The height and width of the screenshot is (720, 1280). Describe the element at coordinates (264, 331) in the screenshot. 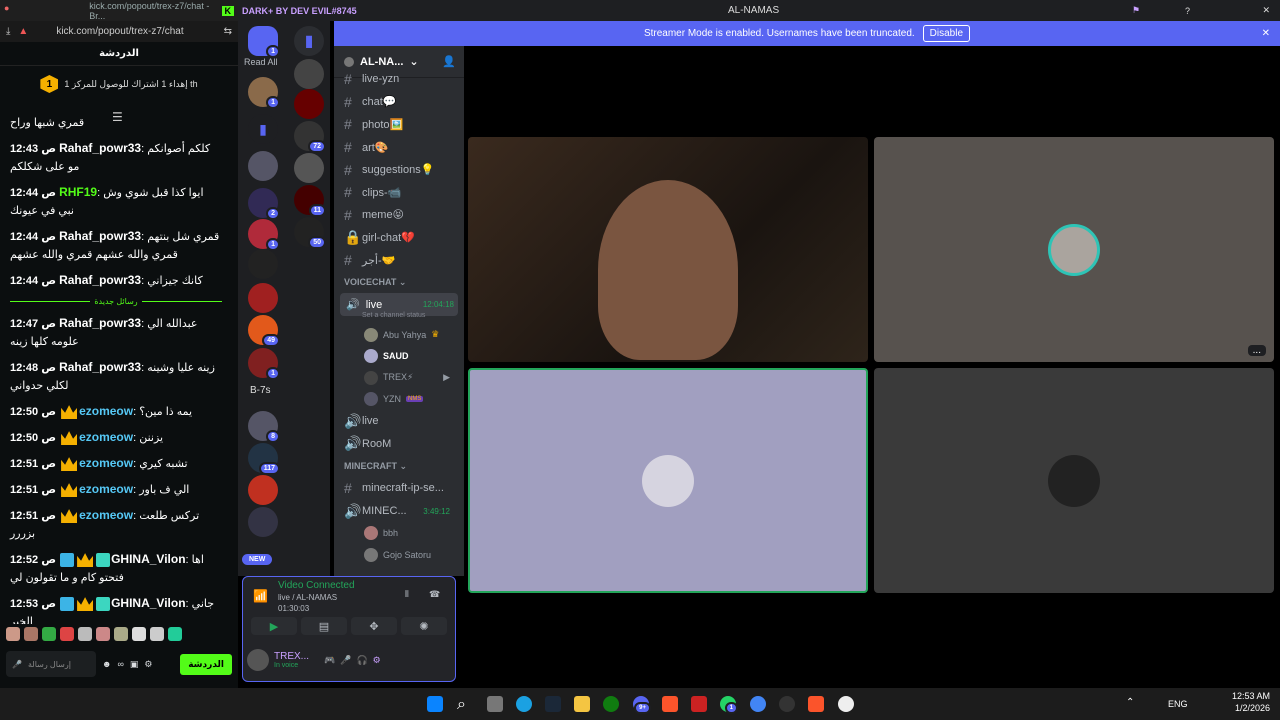

I see `server-icon: 49` at that location.